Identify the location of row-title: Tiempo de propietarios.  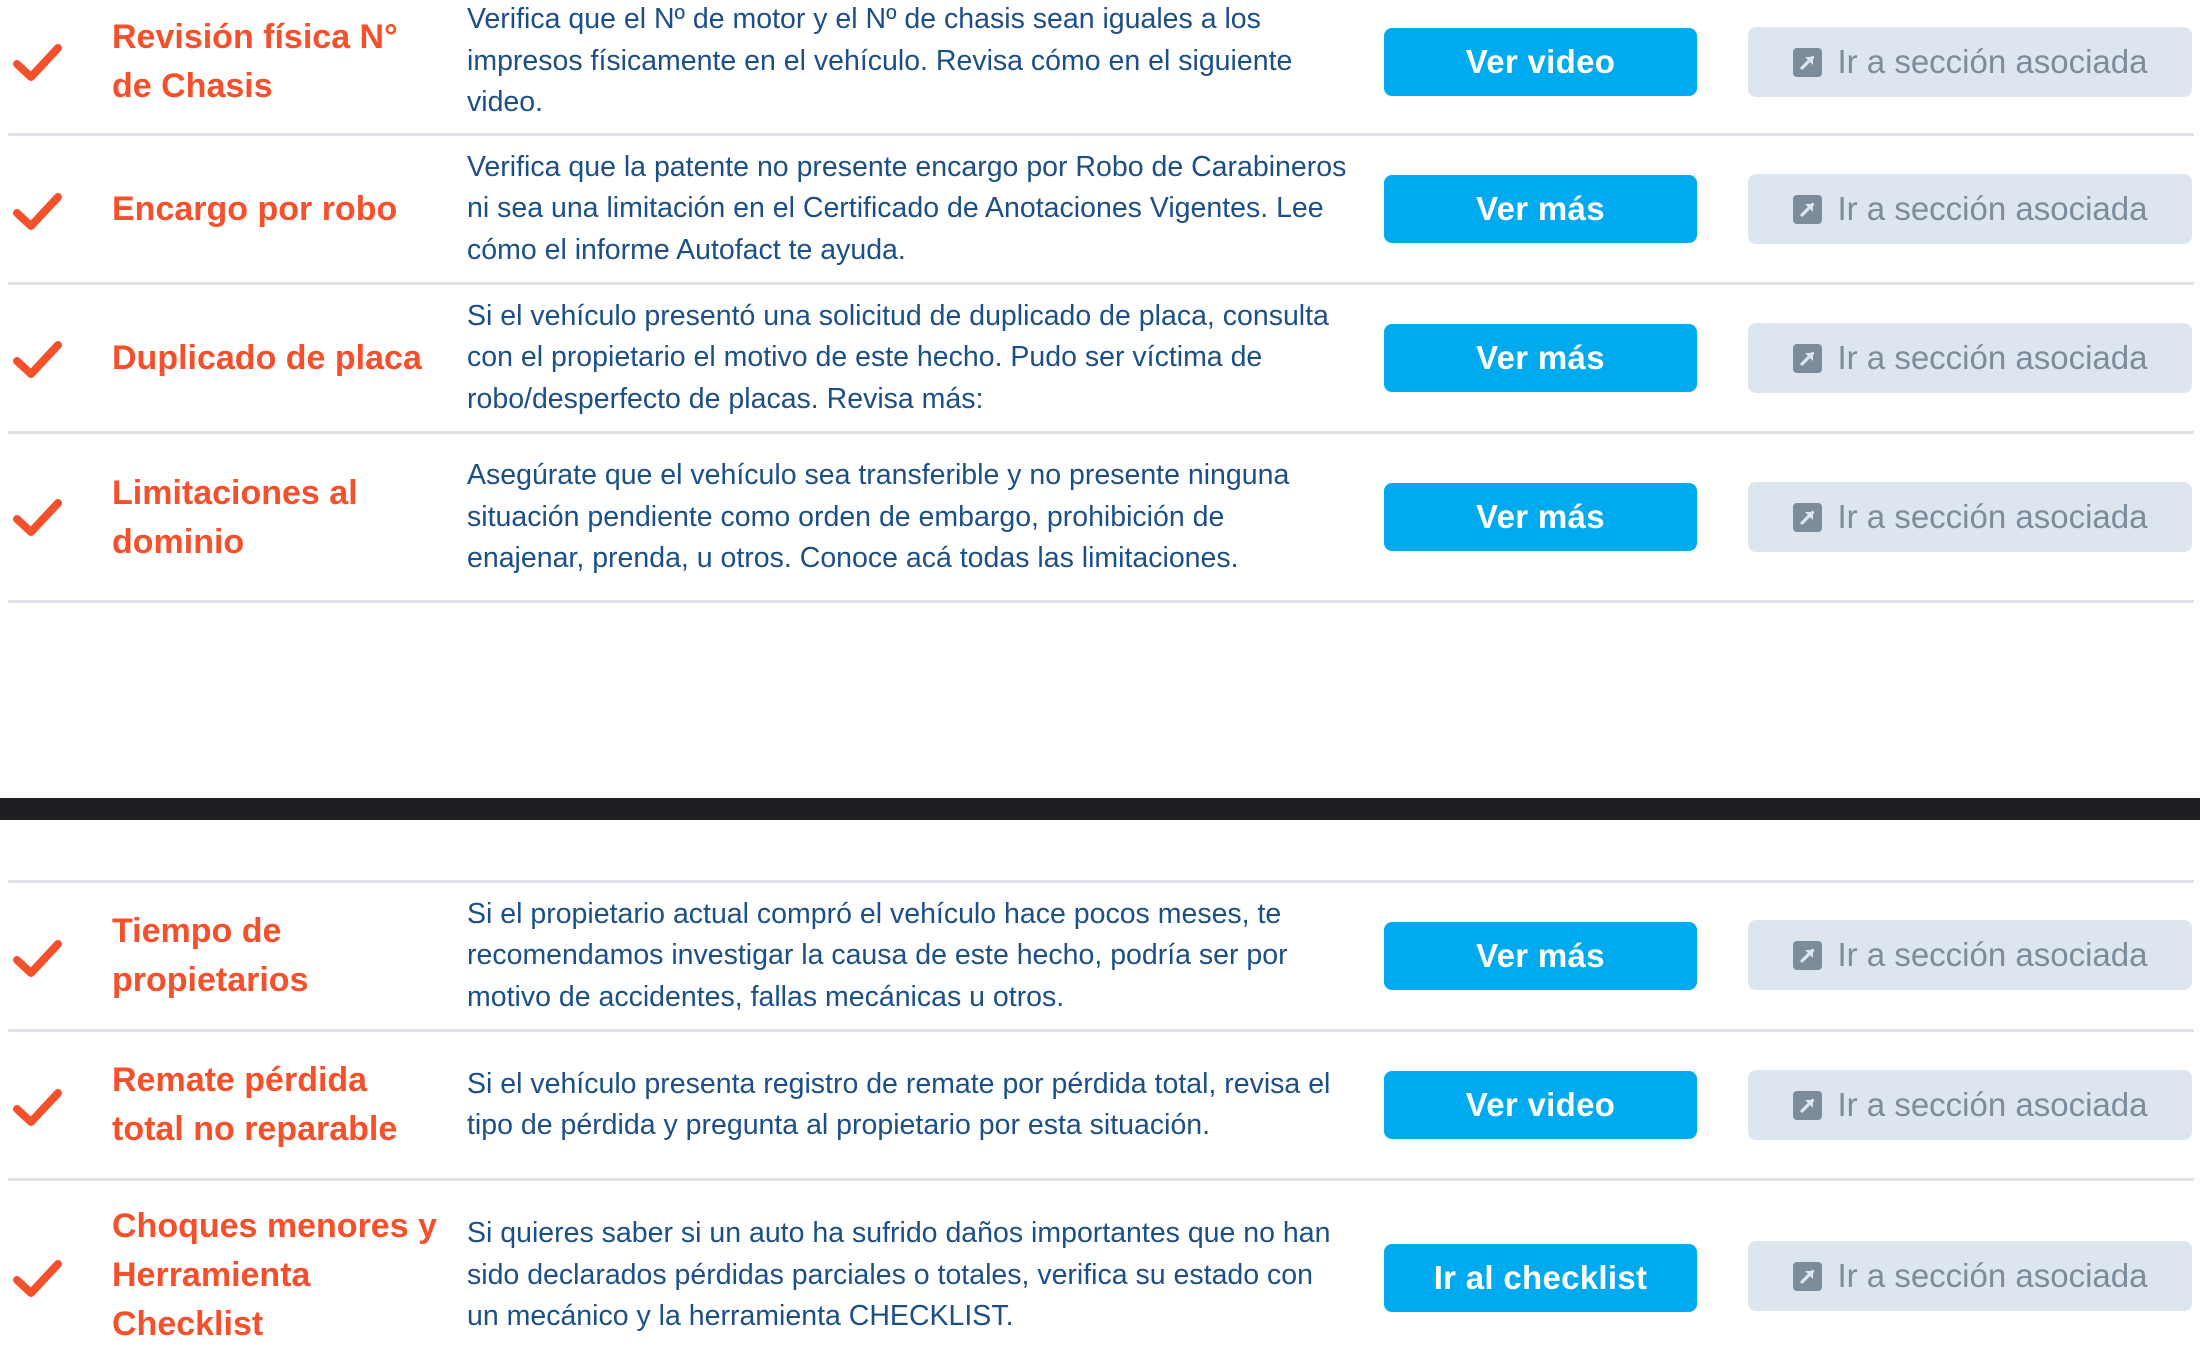
(210, 955).